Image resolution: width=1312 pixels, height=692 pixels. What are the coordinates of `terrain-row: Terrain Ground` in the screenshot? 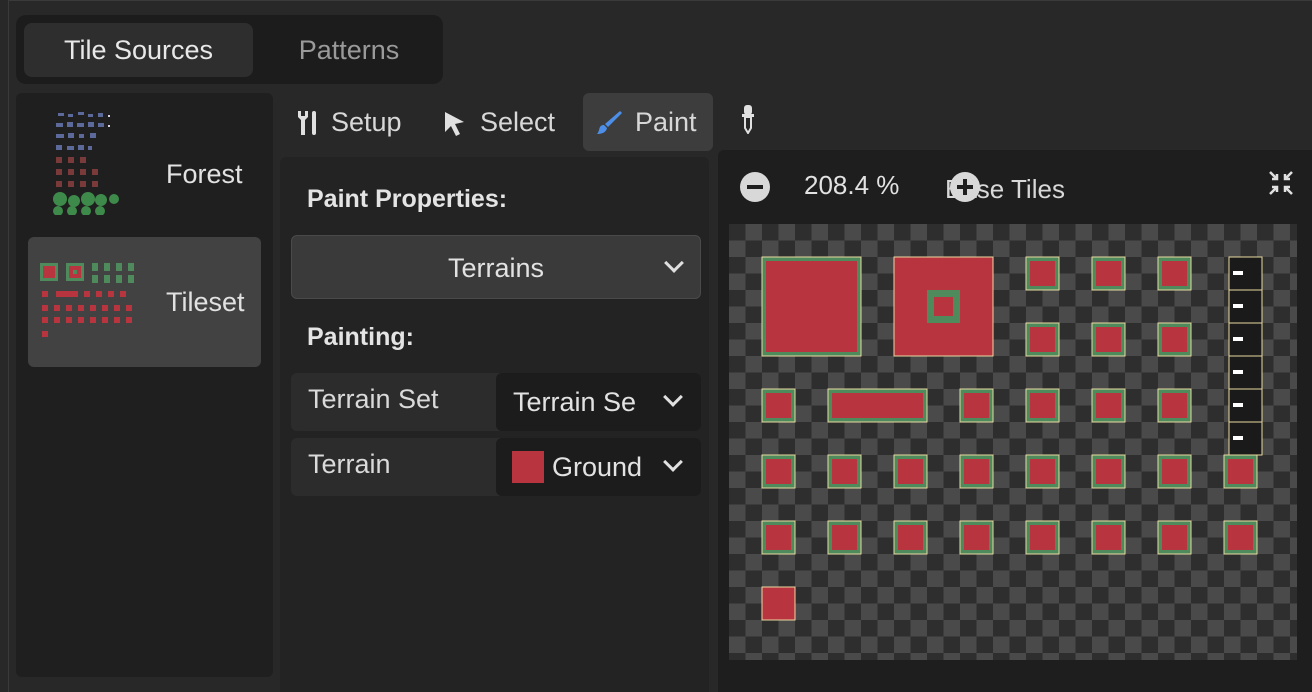 It's located at (496, 467).